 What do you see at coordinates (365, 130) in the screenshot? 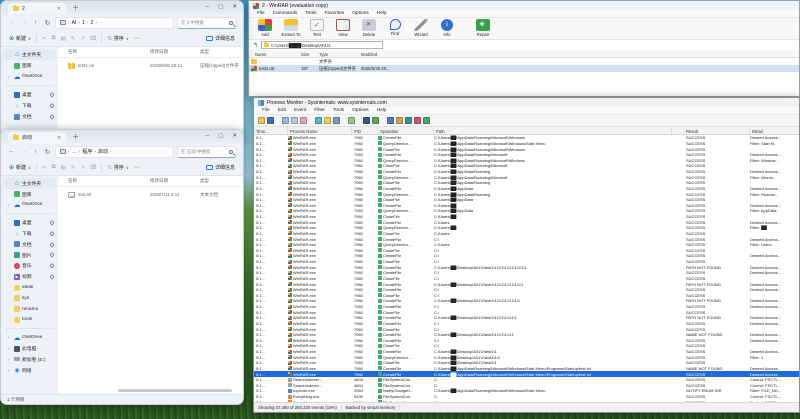
I see `column-pid: PID` at bounding box center [365, 130].